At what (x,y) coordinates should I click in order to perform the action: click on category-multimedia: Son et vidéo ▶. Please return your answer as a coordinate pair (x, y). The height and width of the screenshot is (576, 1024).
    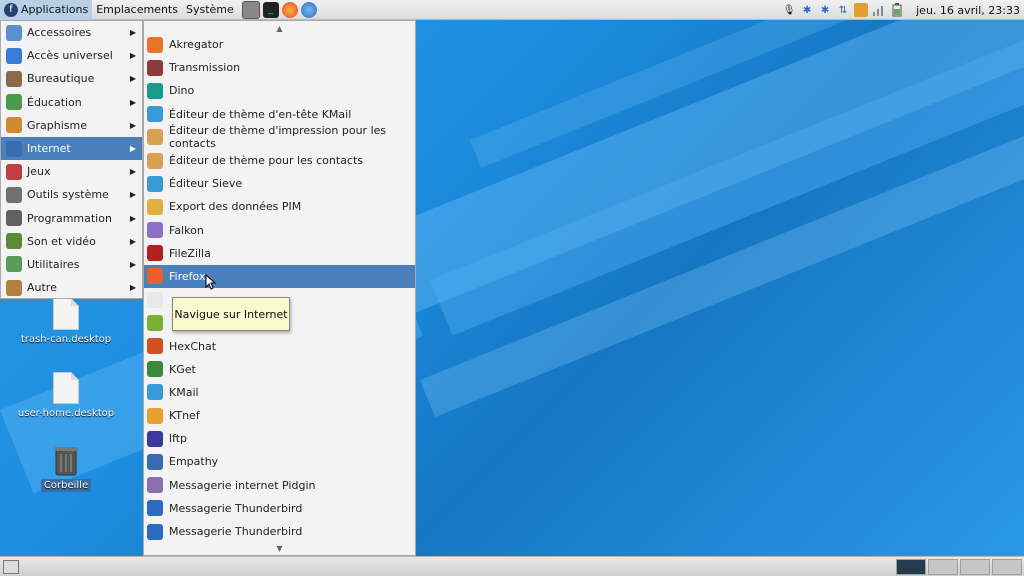
    Looking at the image, I should click on (71, 241).